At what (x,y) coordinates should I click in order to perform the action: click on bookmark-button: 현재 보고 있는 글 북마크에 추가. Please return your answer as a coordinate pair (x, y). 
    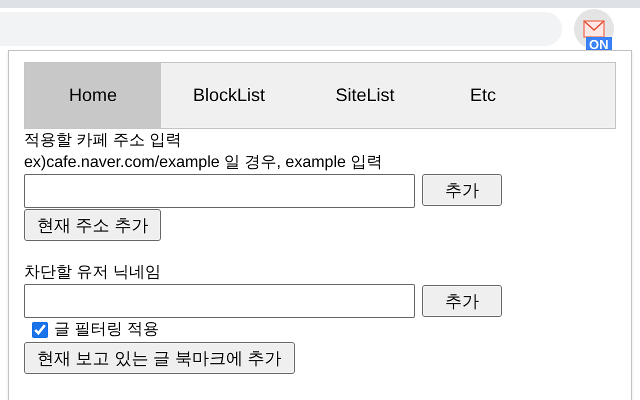
    Looking at the image, I should click on (159, 358).